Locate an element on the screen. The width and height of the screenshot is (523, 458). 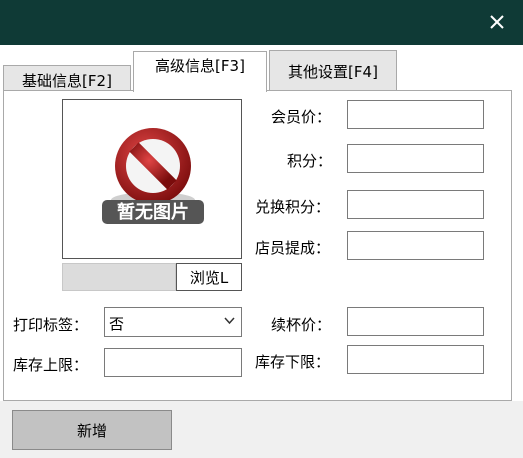
print-label-value: 否 is located at coordinates (117, 324).